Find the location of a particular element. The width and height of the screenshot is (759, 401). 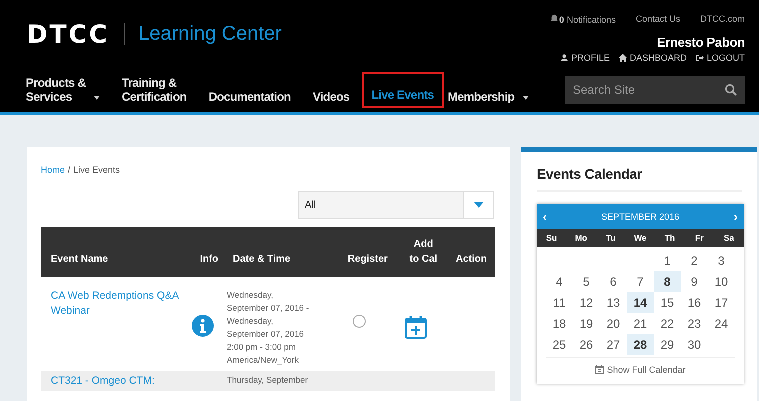

add-to-calendar-icon is located at coordinates (416, 327).